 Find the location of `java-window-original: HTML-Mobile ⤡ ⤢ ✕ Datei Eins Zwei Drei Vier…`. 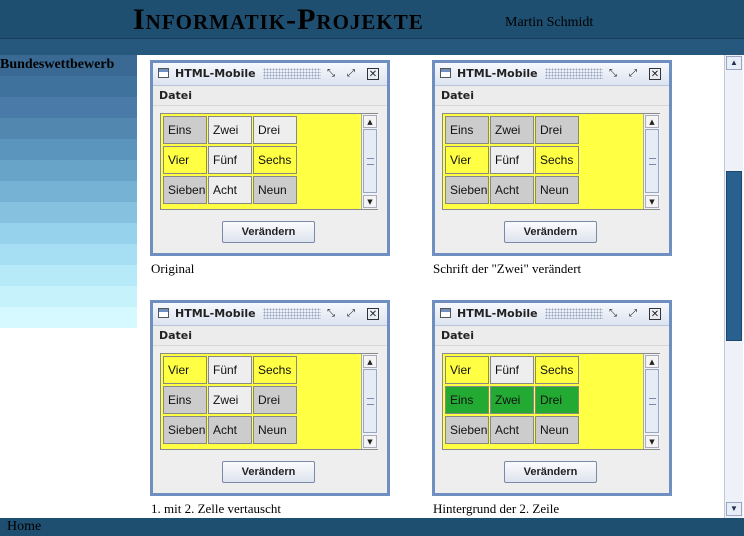

java-window-original: HTML-Mobile ⤡ ⤢ ✕ Datei Eins Zwei Drei Vier… is located at coordinates (270, 158).